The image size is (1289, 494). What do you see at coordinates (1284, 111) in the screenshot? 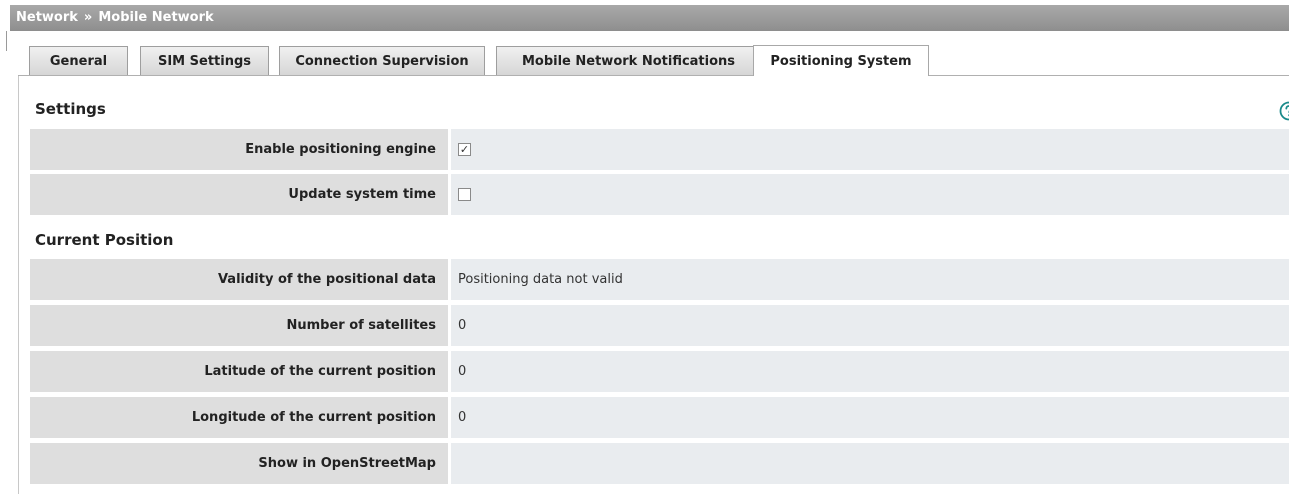
I see `help-icon` at bounding box center [1284, 111].